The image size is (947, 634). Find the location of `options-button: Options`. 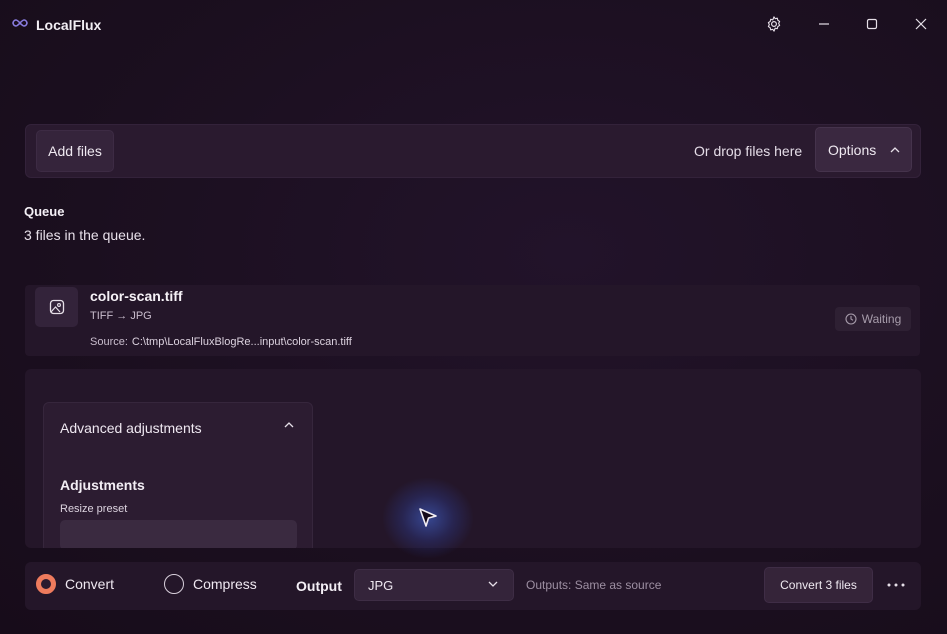

options-button: Options is located at coordinates (863, 149).